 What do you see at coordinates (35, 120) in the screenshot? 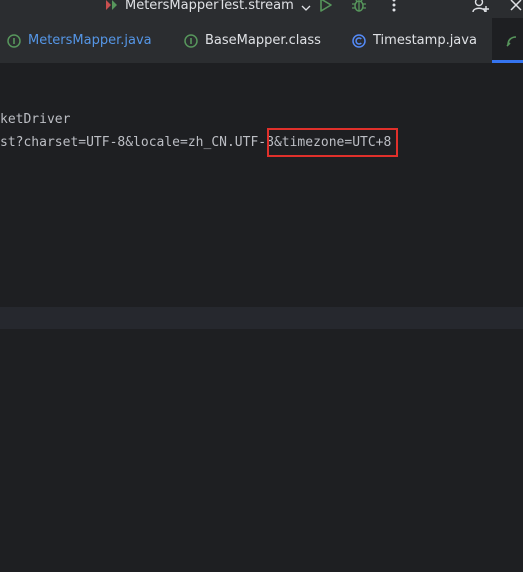
I see `code-line-driver: ketDriver` at bounding box center [35, 120].